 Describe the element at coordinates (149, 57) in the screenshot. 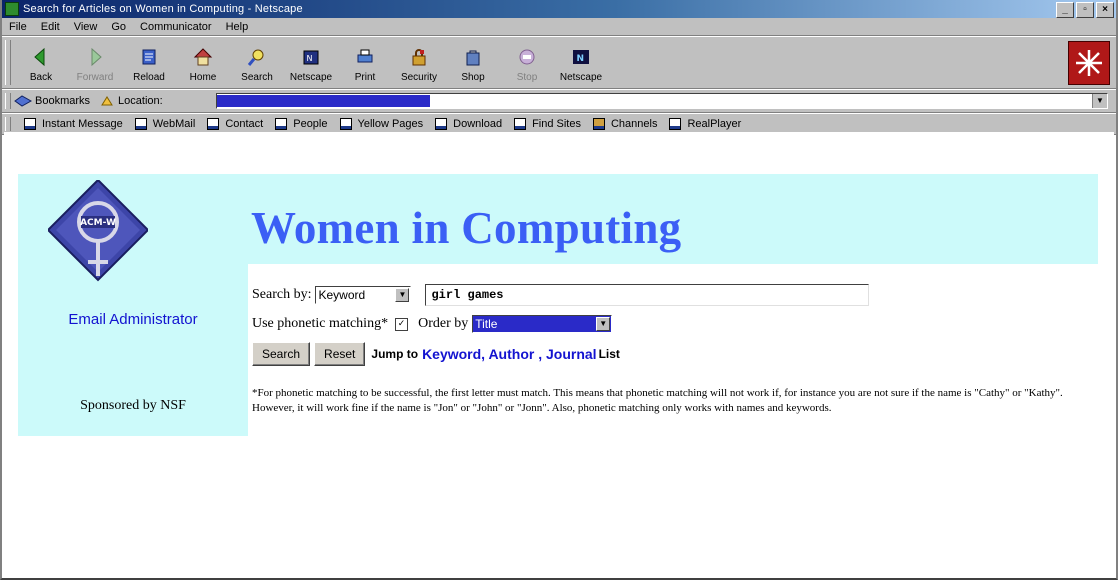

I see `reload-icon` at that location.